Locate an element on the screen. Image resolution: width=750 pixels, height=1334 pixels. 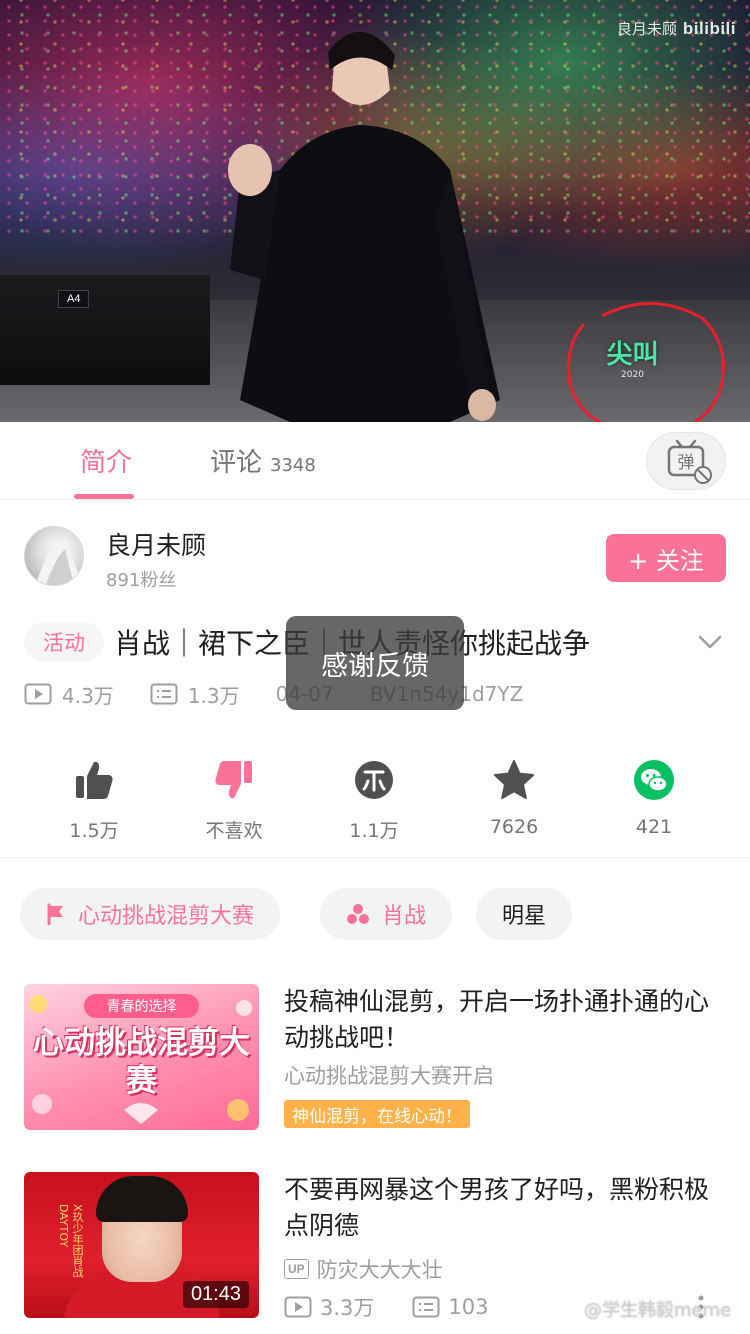
thumbs-down-icon is located at coordinates (233, 780).